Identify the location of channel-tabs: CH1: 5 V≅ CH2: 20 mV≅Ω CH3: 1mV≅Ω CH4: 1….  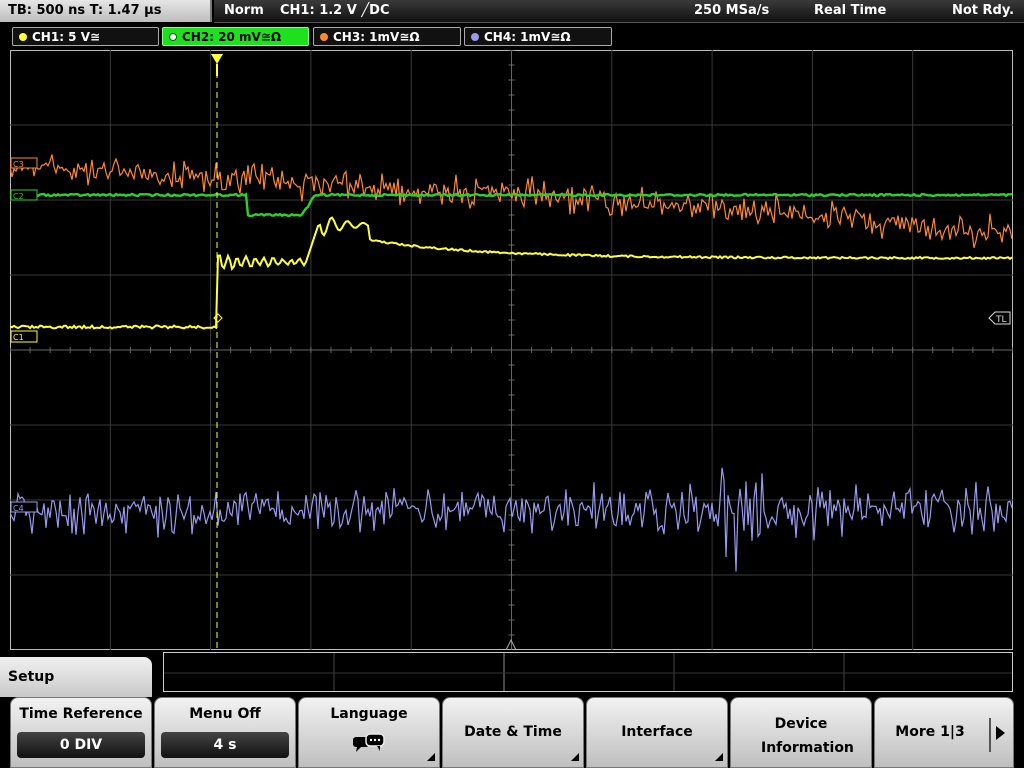
(512, 37).